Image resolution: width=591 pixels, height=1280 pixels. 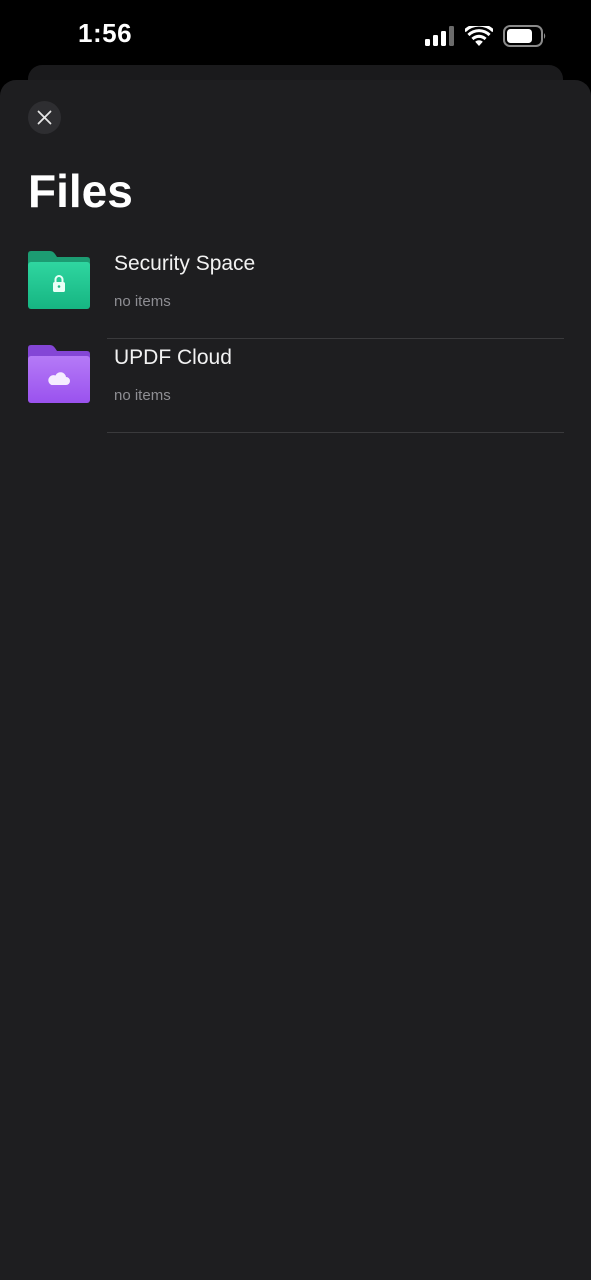 I want to click on status-bar: 1:56, so click(x=295, y=35).